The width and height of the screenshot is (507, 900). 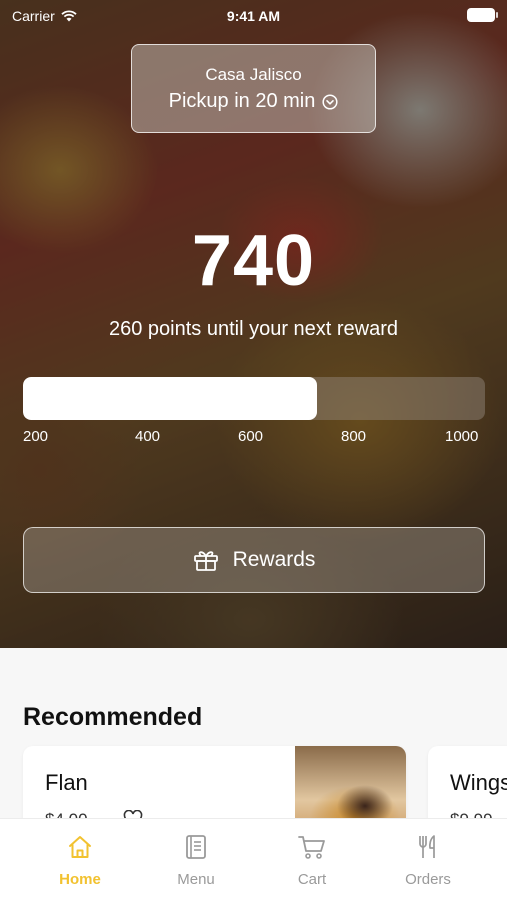 What do you see at coordinates (205, 561) in the screenshot?
I see `gift-icon` at bounding box center [205, 561].